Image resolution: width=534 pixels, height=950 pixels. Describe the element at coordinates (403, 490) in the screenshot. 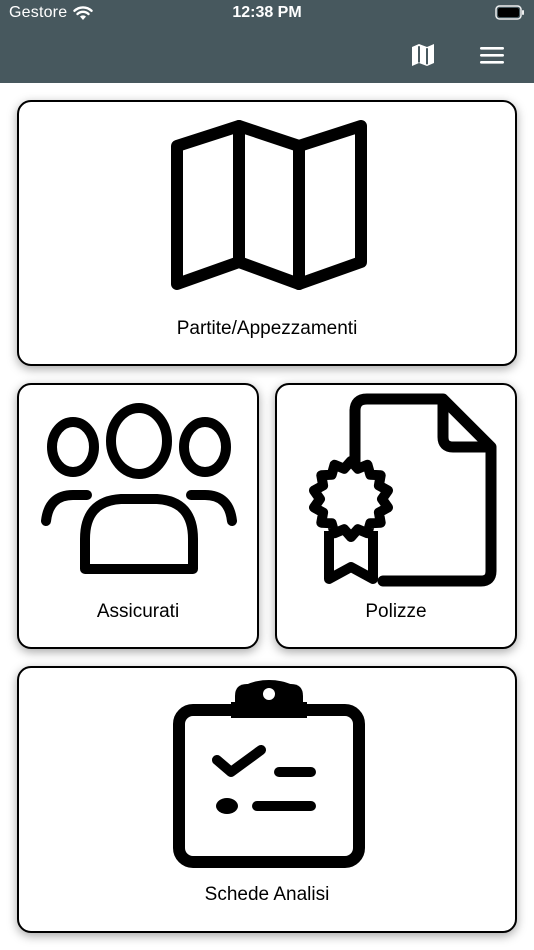

I see `certificate-document-icon` at that location.